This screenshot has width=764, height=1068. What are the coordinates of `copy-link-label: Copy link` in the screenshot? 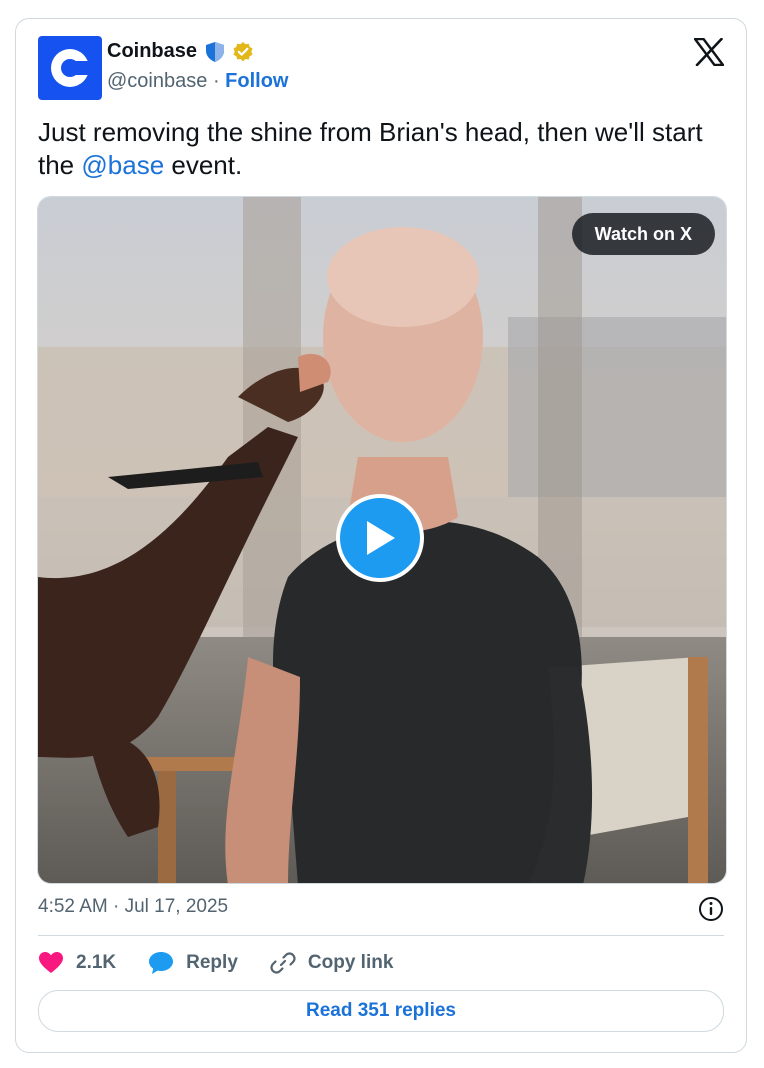 It's located at (350, 962).